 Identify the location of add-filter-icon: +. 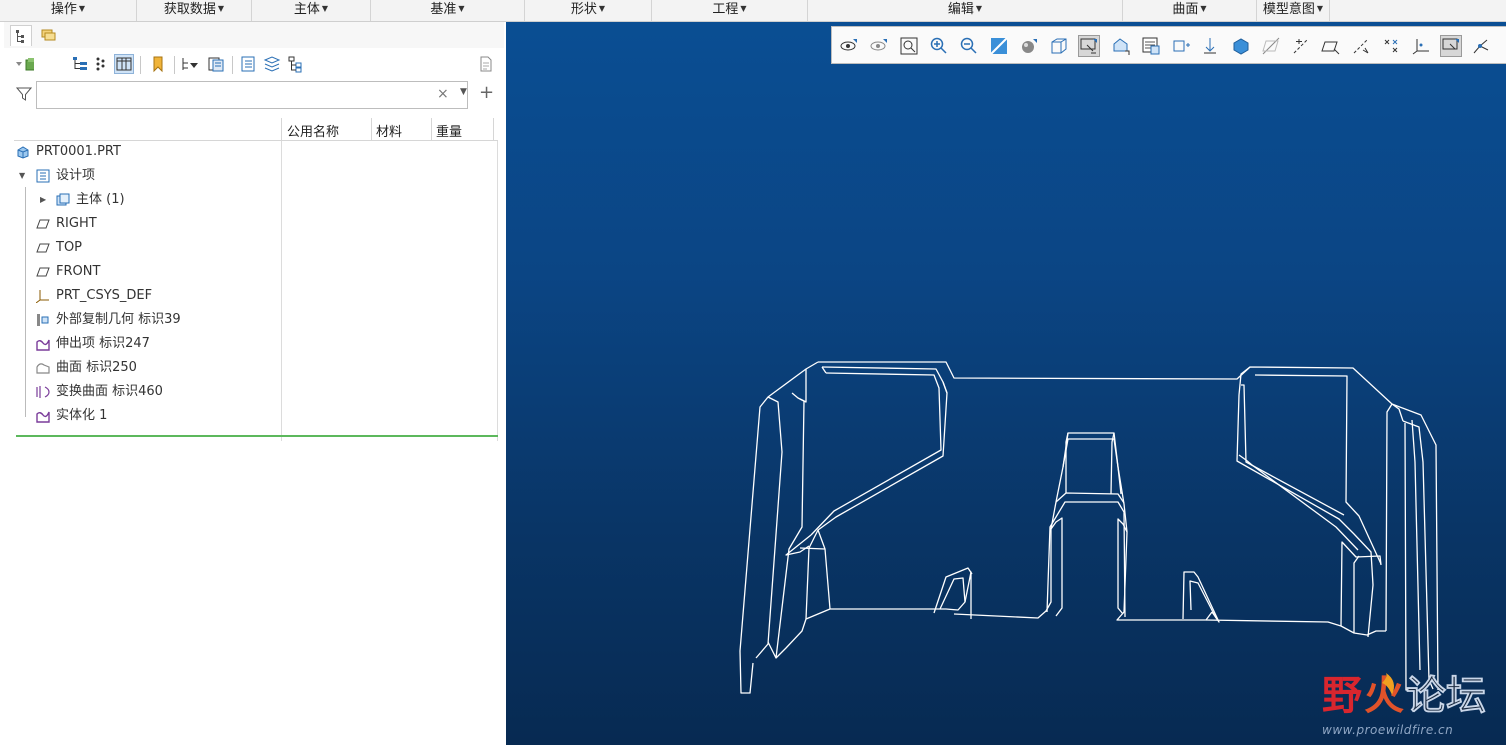
(486, 92).